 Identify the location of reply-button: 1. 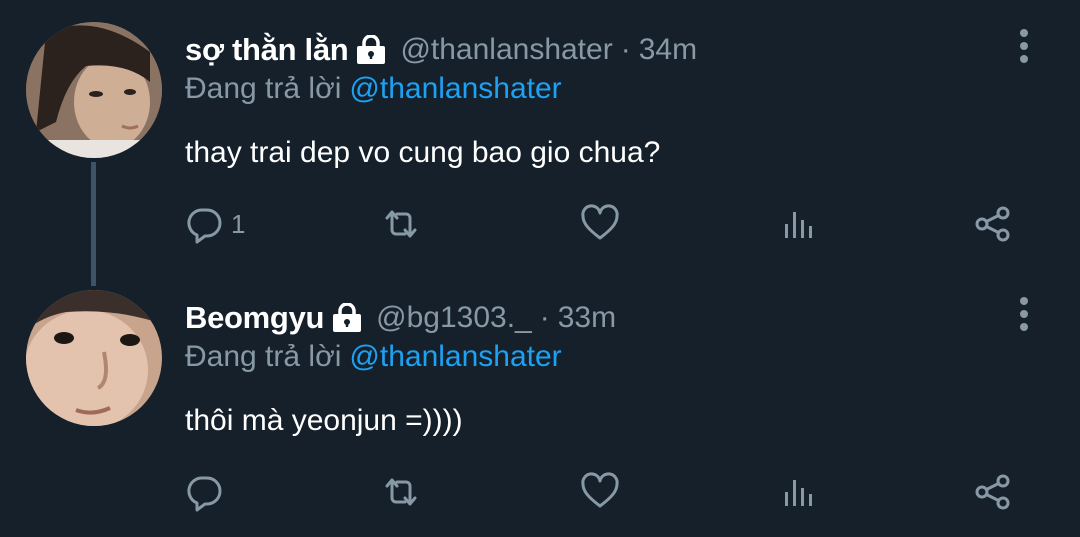
(215, 224).